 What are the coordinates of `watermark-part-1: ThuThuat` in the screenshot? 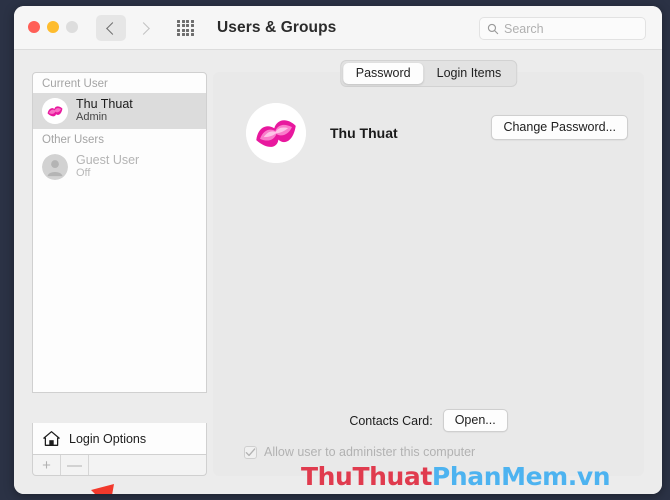 It's located at (366, 476).